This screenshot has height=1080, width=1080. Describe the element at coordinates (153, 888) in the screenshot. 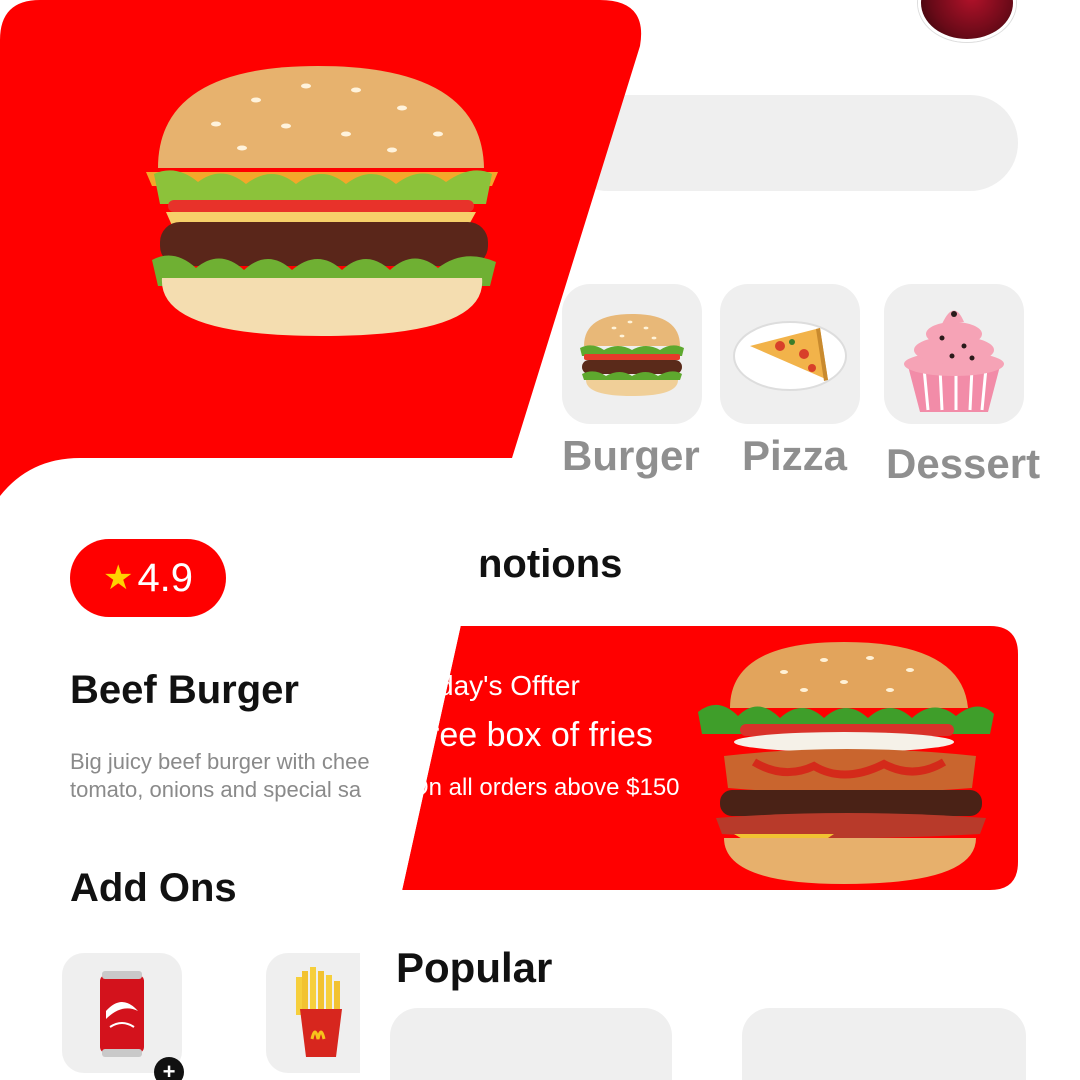

I see `addons-title: Add Ons` at that location.